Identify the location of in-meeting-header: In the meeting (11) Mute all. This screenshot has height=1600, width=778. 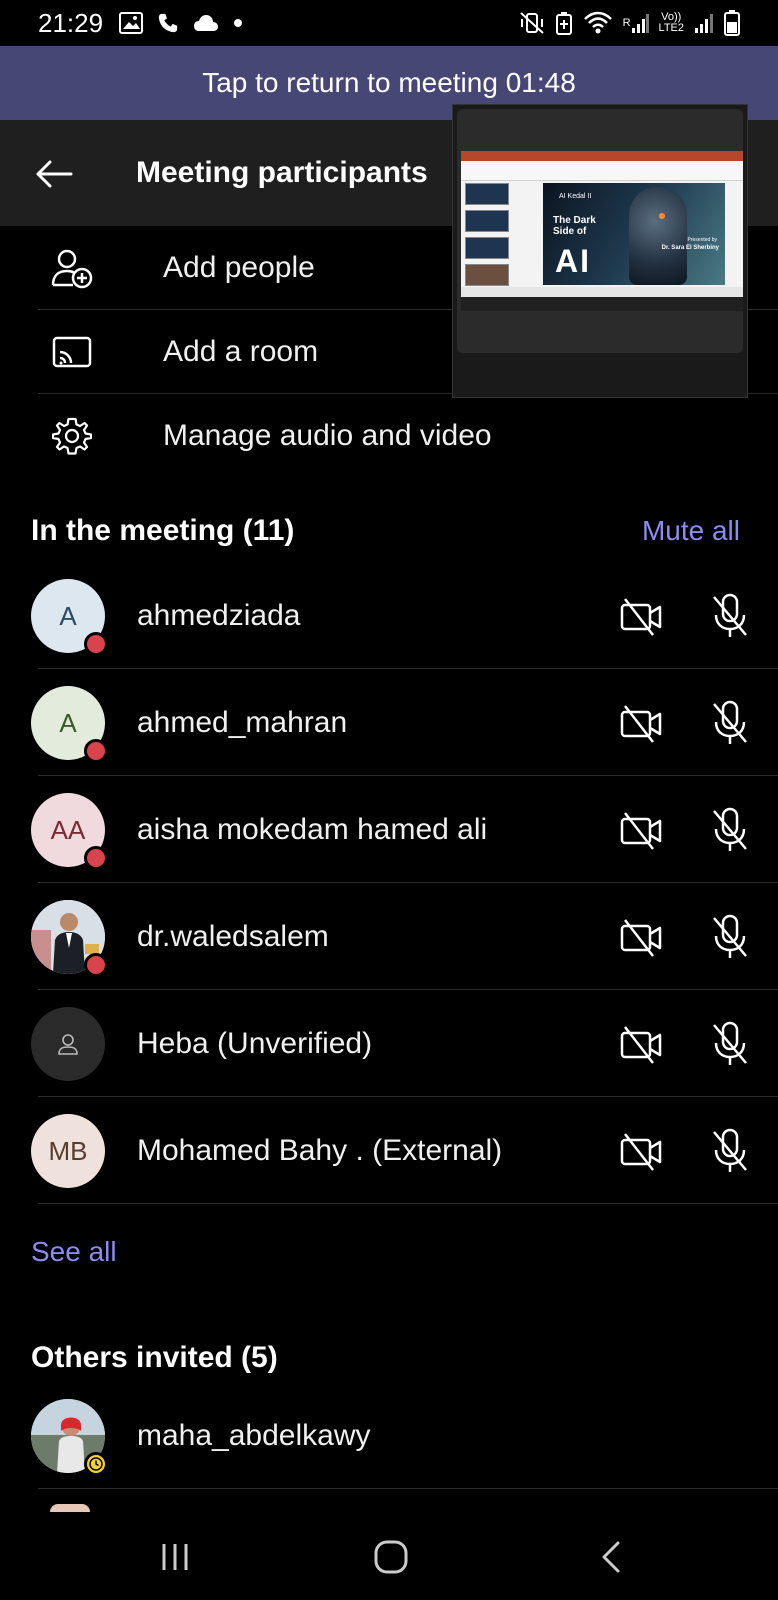
(385, 531).